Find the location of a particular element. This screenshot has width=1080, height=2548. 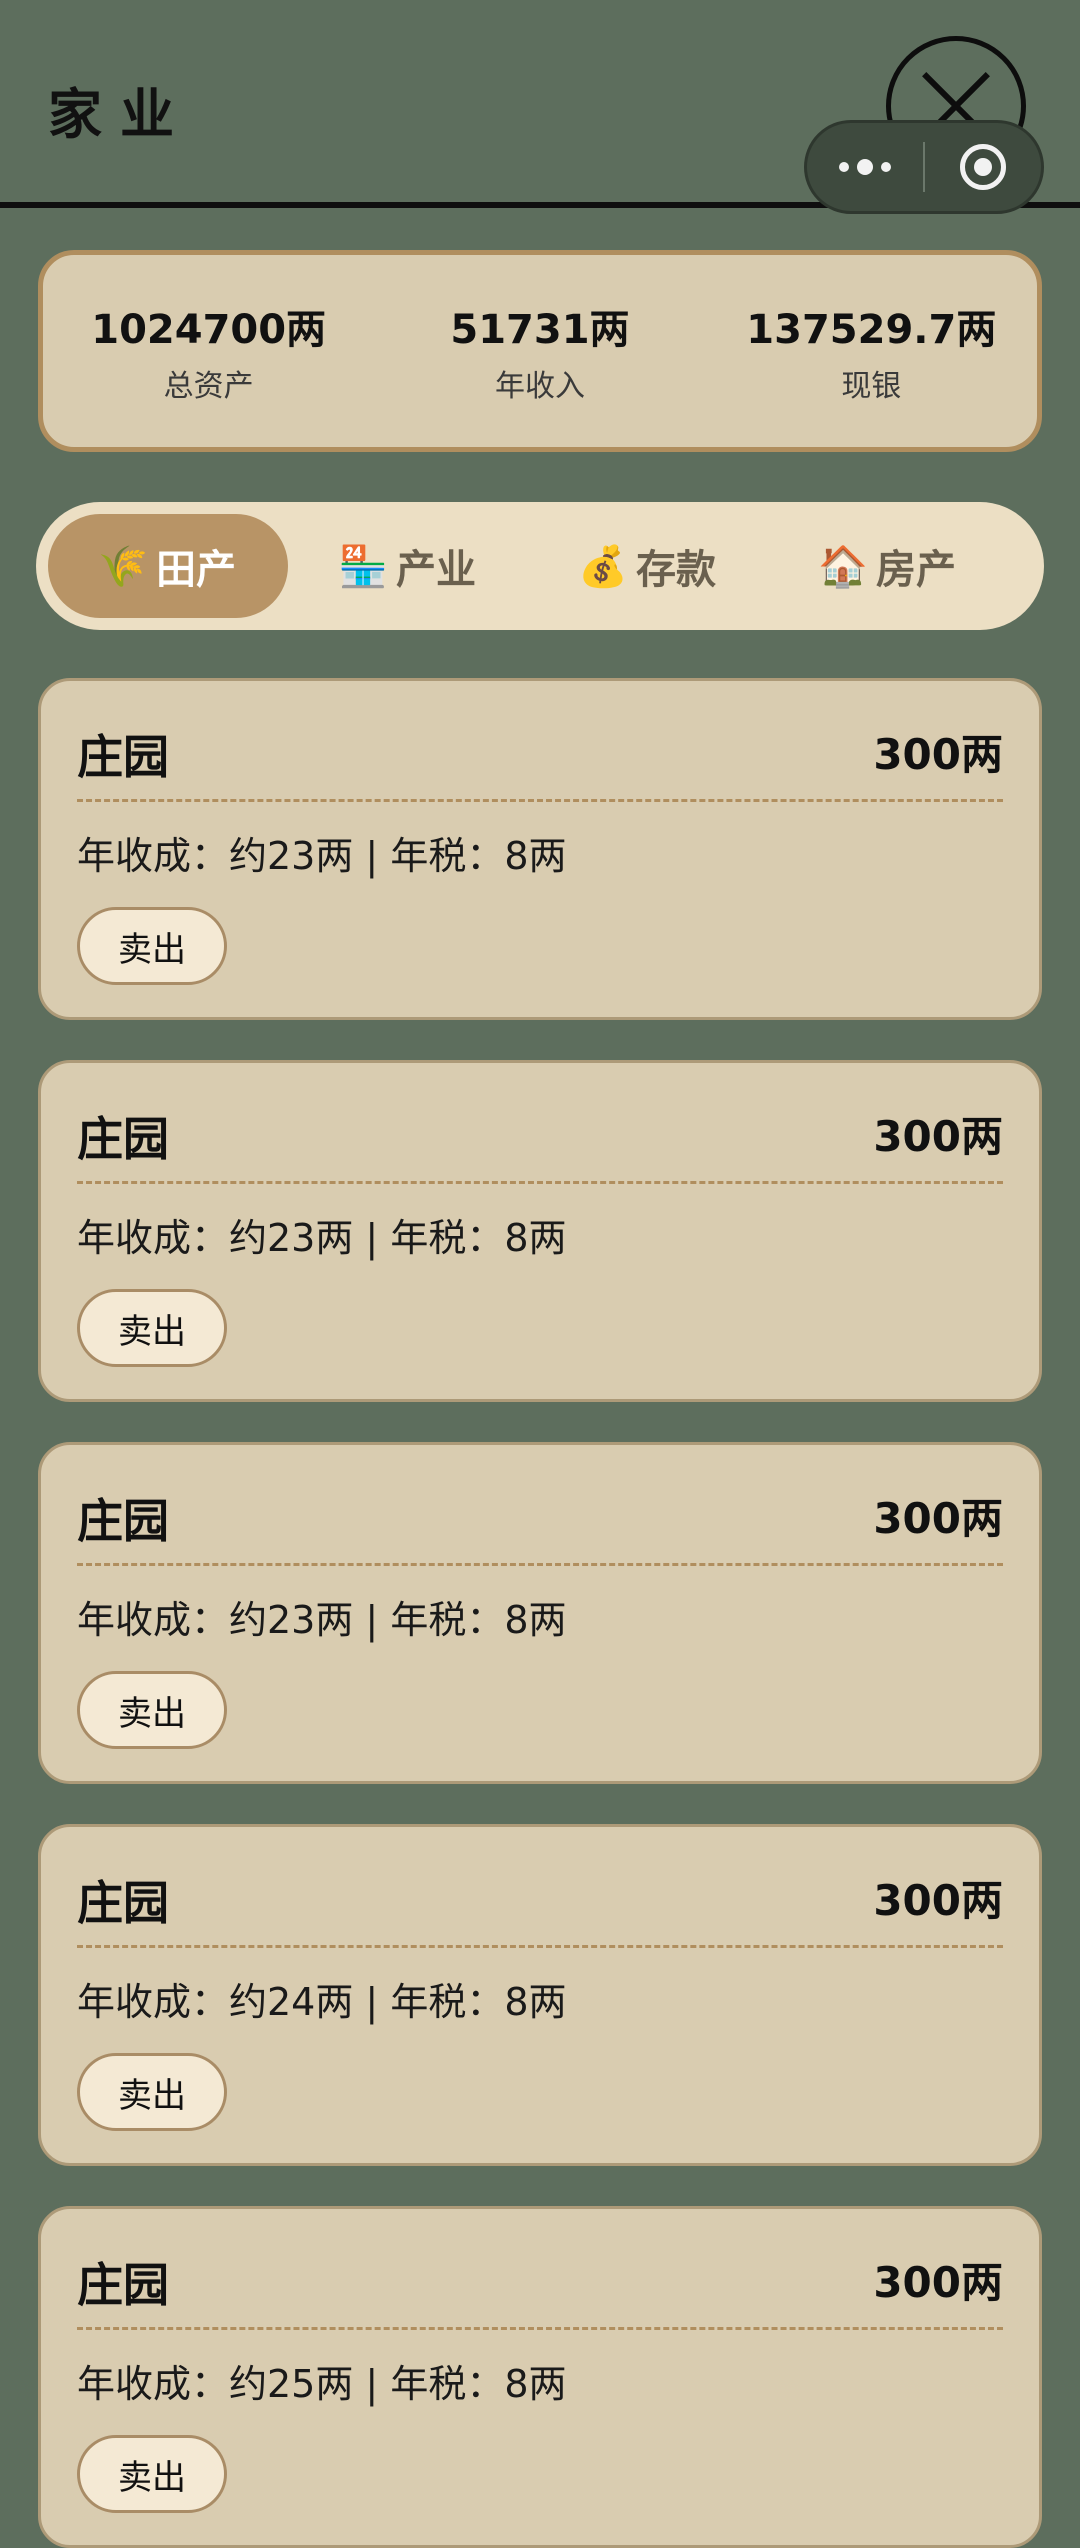

more-icon is located at coordinates (844, 167).